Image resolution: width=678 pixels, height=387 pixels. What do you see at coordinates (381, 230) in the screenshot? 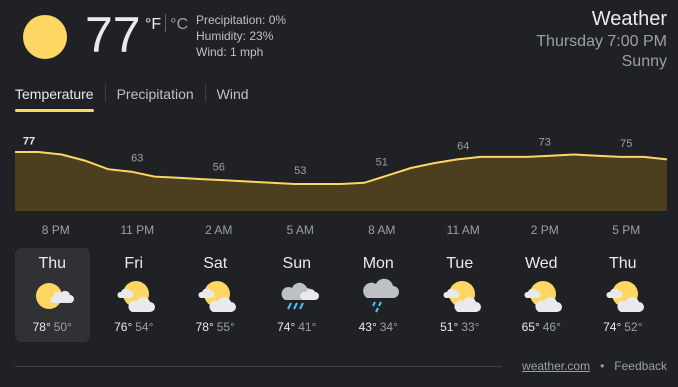
I see `chart-x-tick-label: 8 AM` at bounding box center [381, 230].